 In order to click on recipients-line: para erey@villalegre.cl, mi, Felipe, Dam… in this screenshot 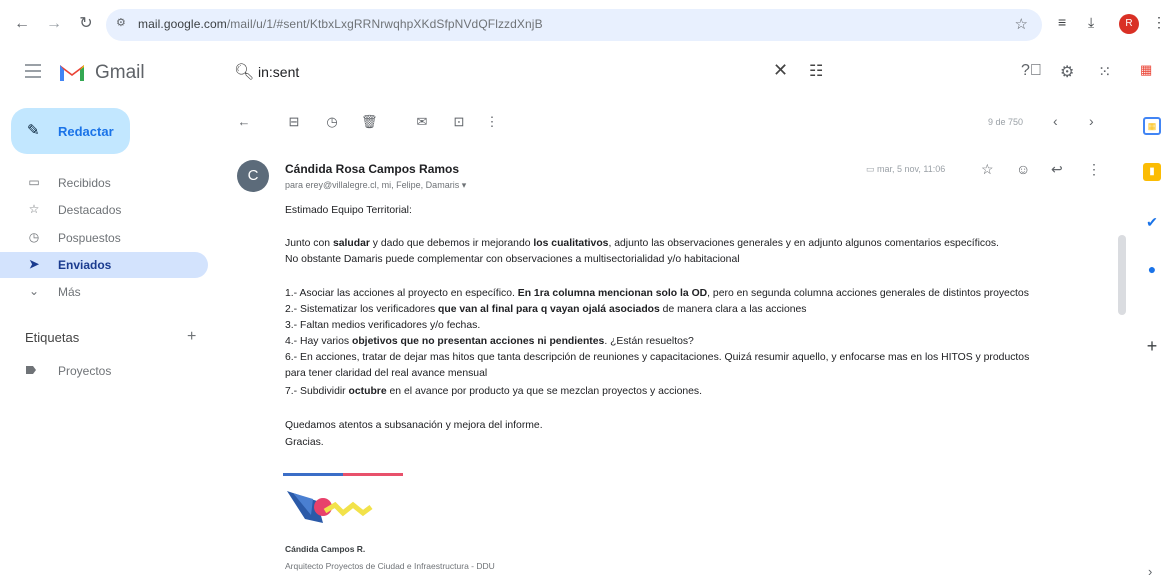, I will do `click(375, 185)`.